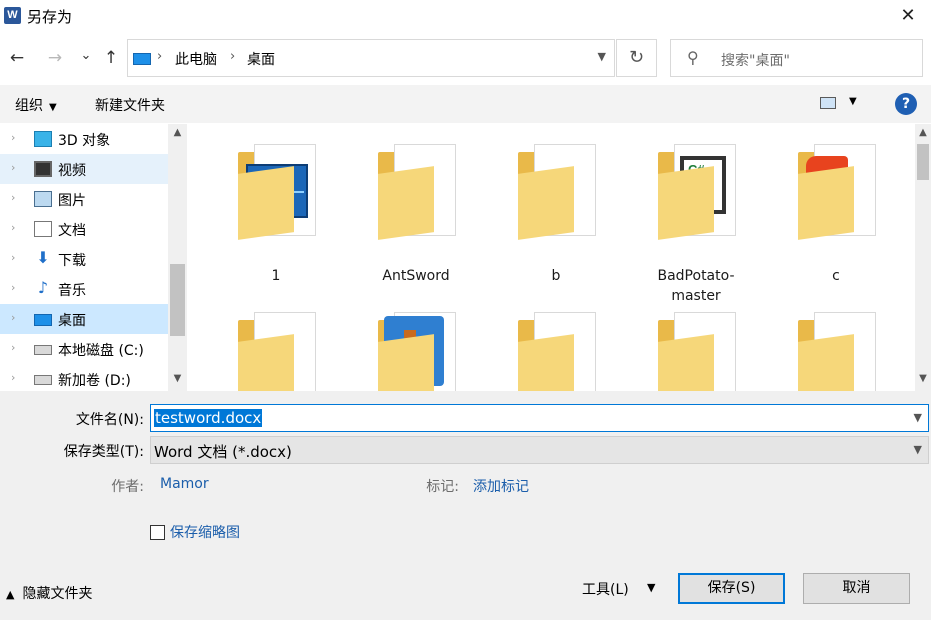 The image size is (931, 620). I want to click on new-folder-button: 新建文件夹, so click(130, 105).